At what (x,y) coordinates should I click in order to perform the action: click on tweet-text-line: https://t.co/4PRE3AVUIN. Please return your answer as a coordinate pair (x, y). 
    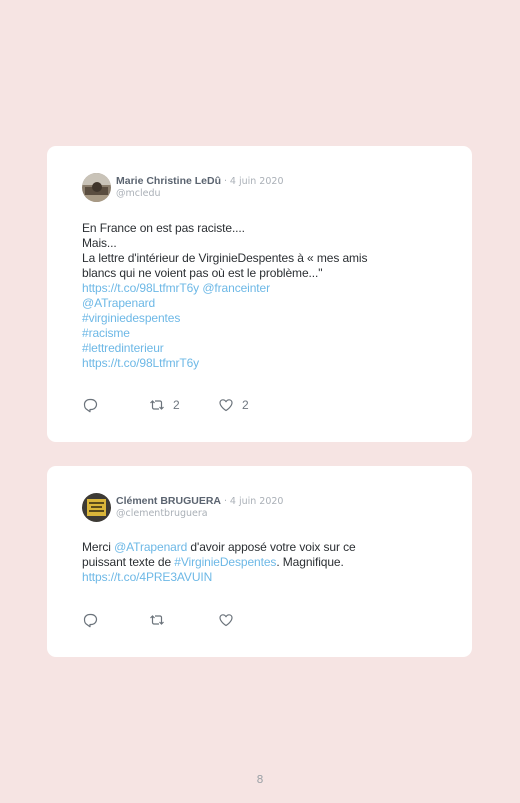
    Looking at the image, I should click on (262, 577).